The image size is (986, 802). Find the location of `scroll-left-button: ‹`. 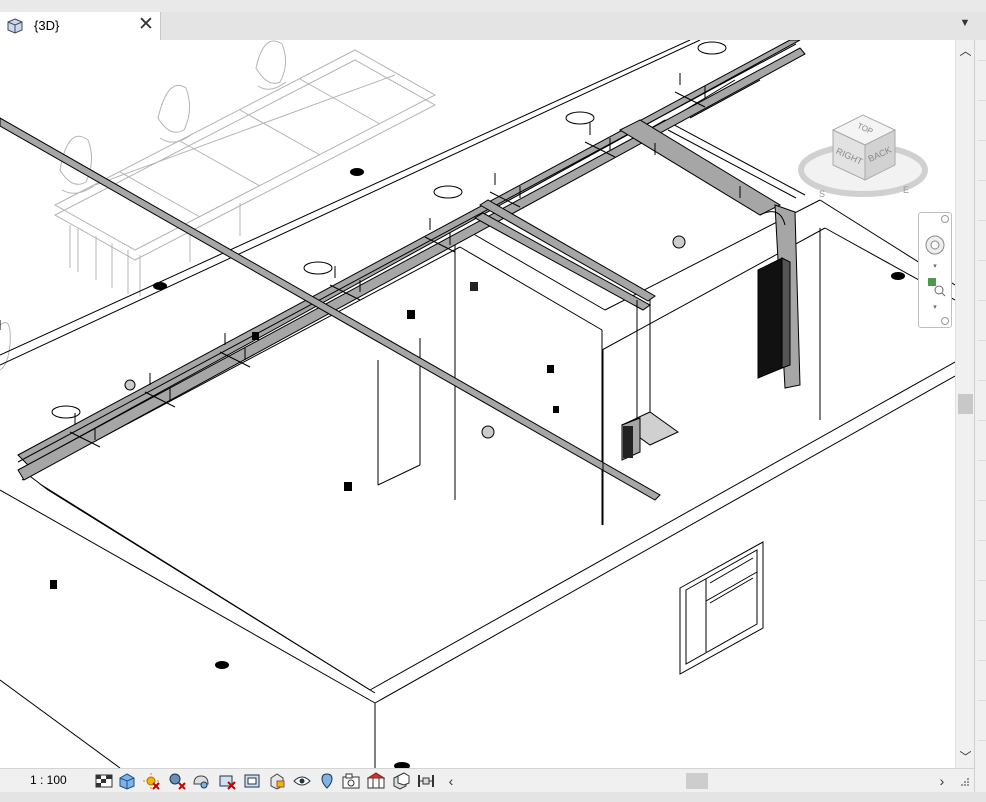

scroll-left-button: ‹ is located at coordinates (451, 781).